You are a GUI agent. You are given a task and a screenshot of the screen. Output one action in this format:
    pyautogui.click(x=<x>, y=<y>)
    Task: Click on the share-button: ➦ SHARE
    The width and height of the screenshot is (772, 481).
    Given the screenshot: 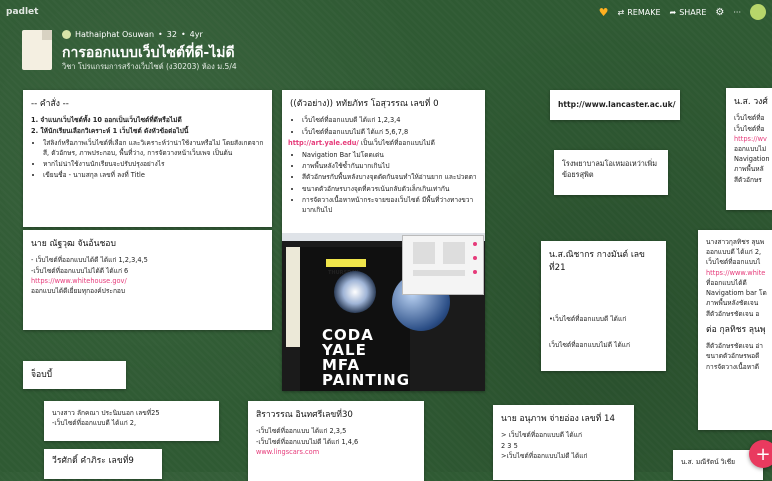 What is the action you would take?
    pyautogui.click(x=688, y=12)
    